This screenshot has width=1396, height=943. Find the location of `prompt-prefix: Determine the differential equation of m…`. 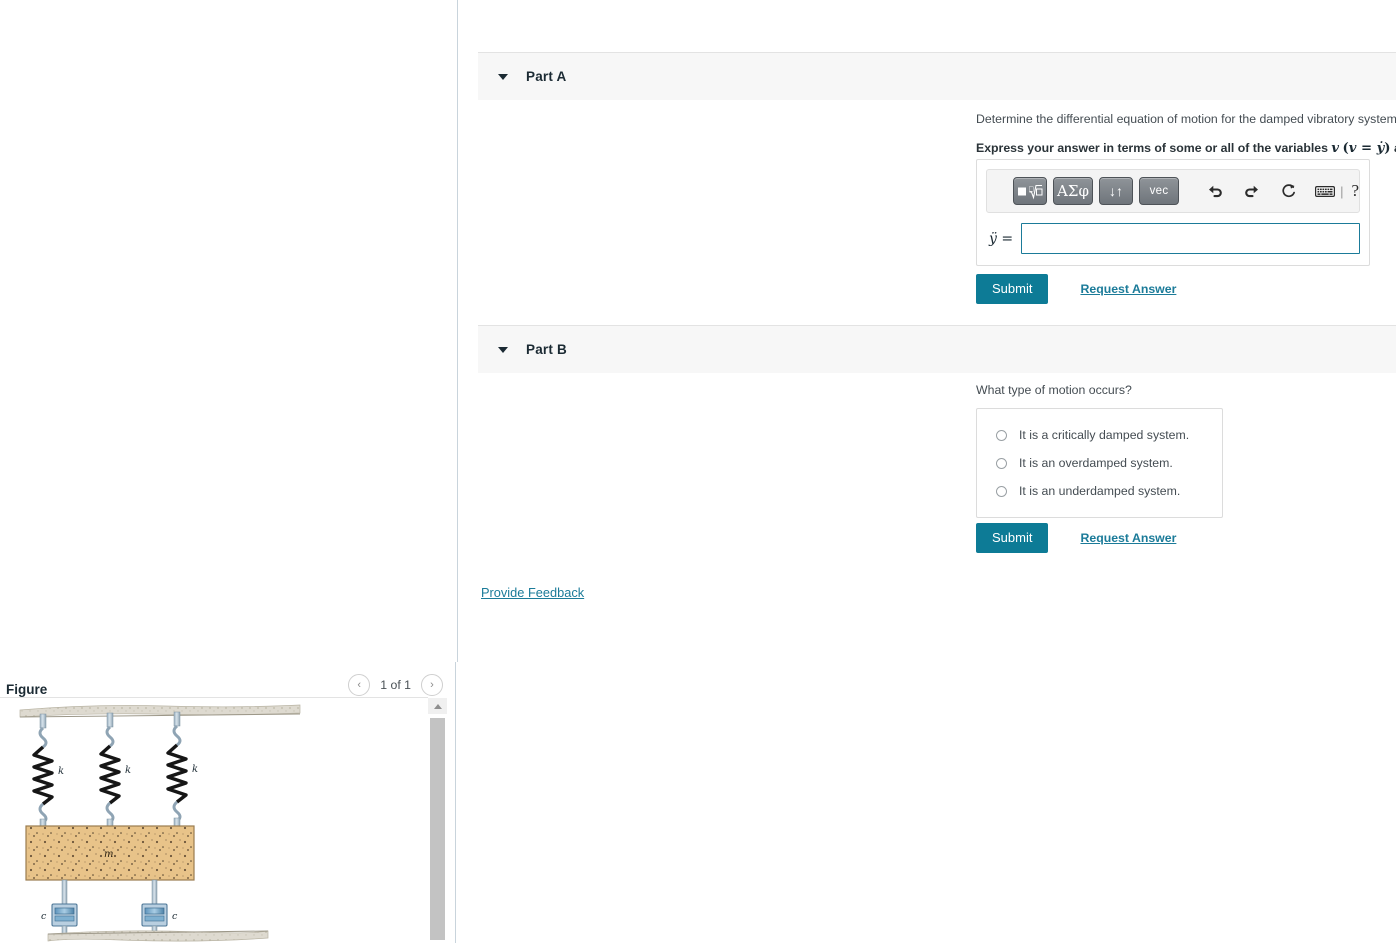

prompt-prefix: Determine the differential equation of m… is located at coordinates (1186, 119).